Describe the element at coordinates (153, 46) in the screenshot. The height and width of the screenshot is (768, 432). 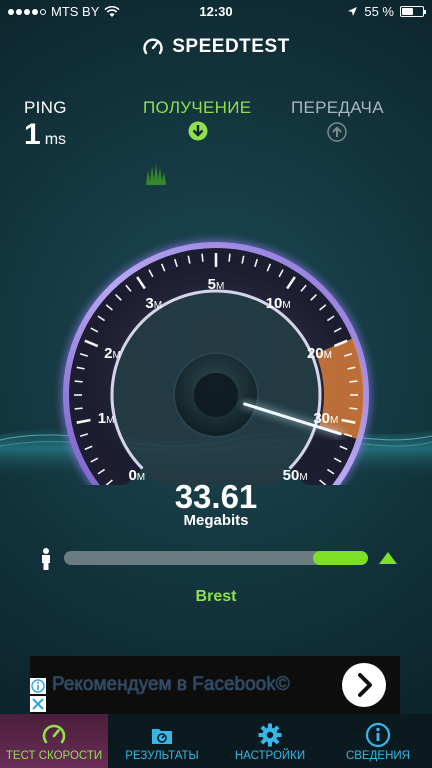
I see `speedtest-logo-icon` at that location.